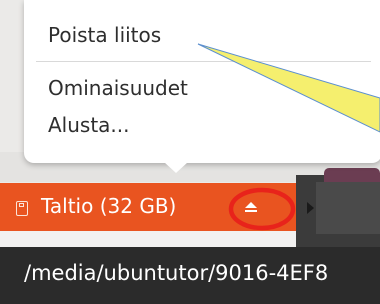 The image size is (380, 304). I want to click on yellow-callout-arrow, so click(288, 88).